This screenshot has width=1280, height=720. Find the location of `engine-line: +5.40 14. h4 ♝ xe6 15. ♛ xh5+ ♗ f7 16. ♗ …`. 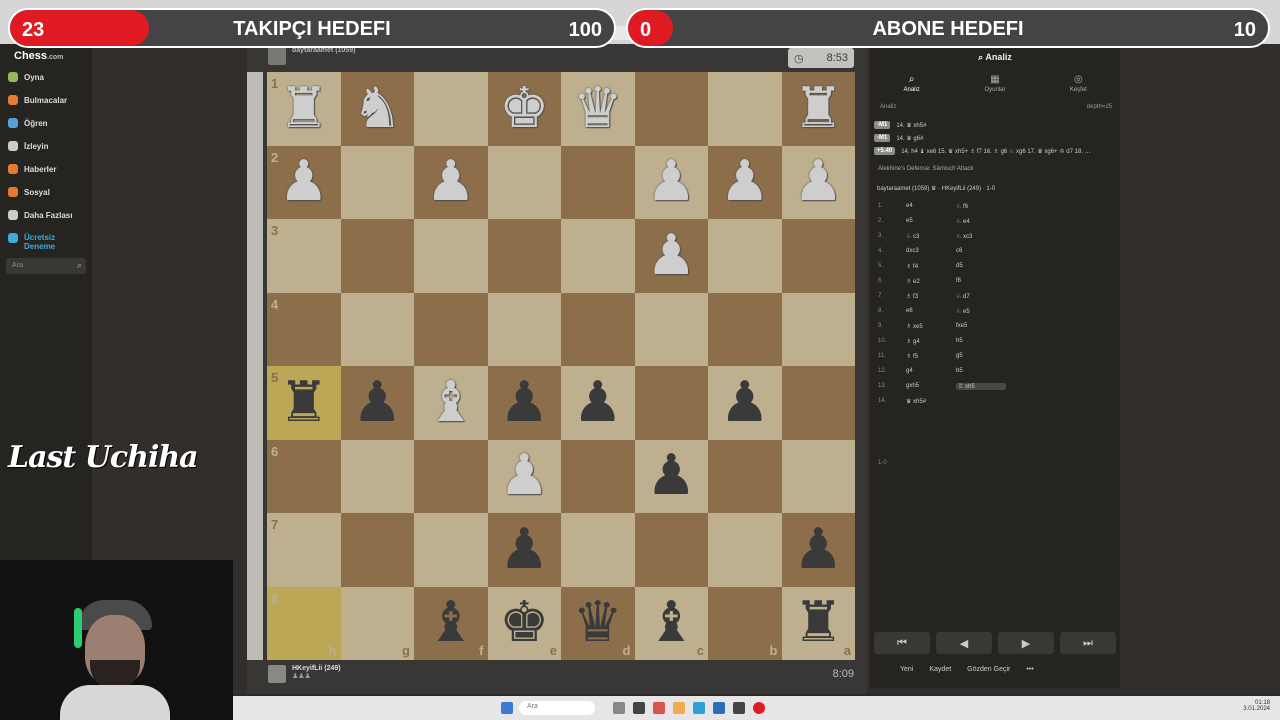

engine-line: +5.40 14. h4 ♝ xe6 15. ♛ xh5+ ♗ f7 16. ♗ … is located at coordinates (994, 151).